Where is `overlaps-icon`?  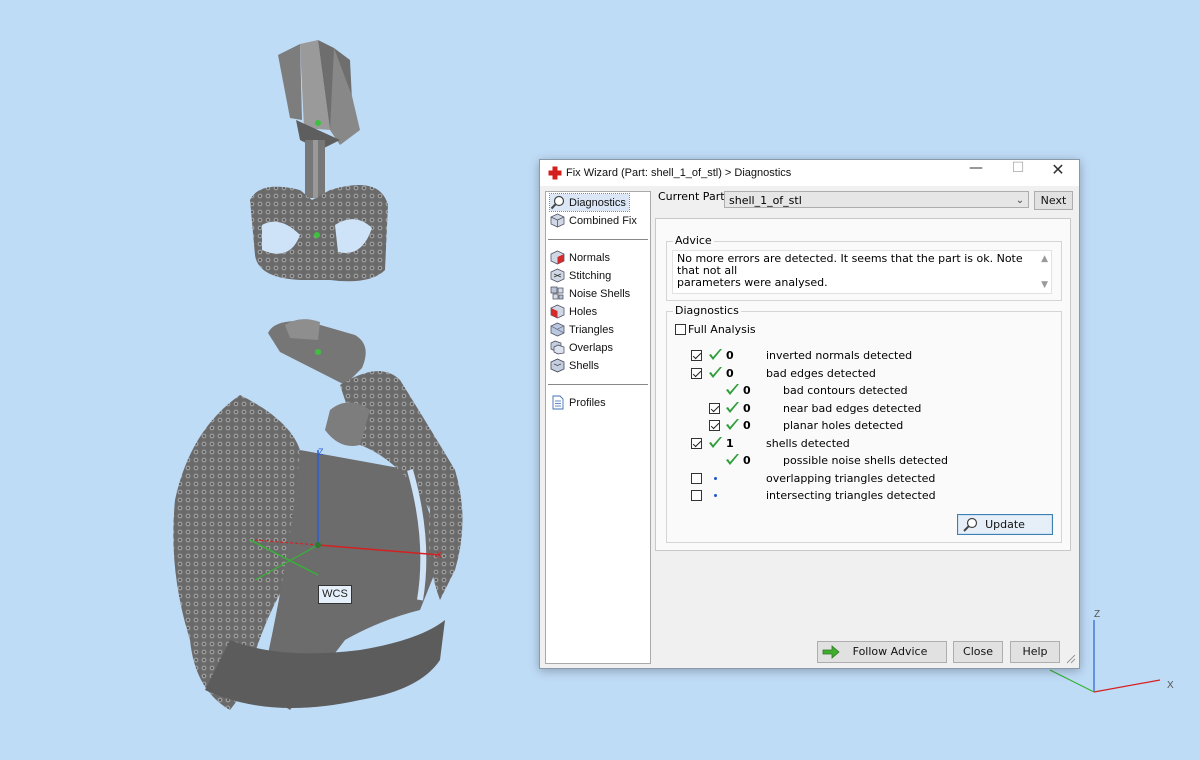
overlaps-icon is located at coordinates (557, 347).